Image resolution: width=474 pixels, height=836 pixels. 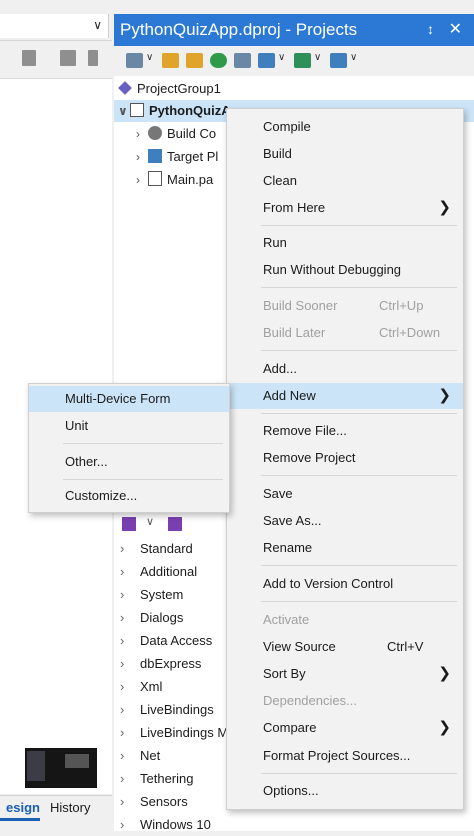 What do you see at coordinates (345, 243) in the screenshot?
I see `menu-item-run: Run` at bounding box center [345, 243].